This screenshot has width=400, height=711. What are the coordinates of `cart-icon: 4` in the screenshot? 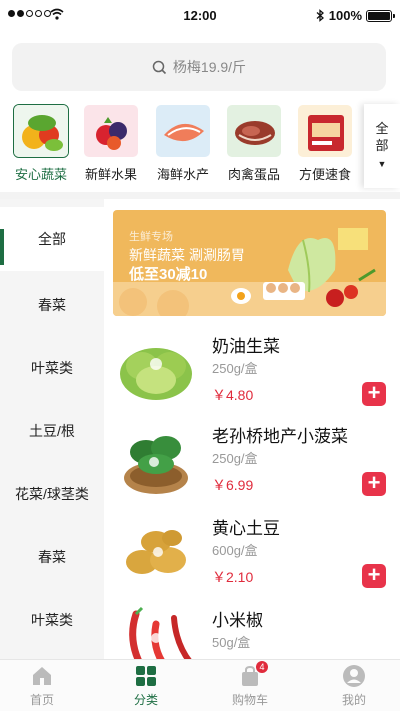 It's located at (253, 674).